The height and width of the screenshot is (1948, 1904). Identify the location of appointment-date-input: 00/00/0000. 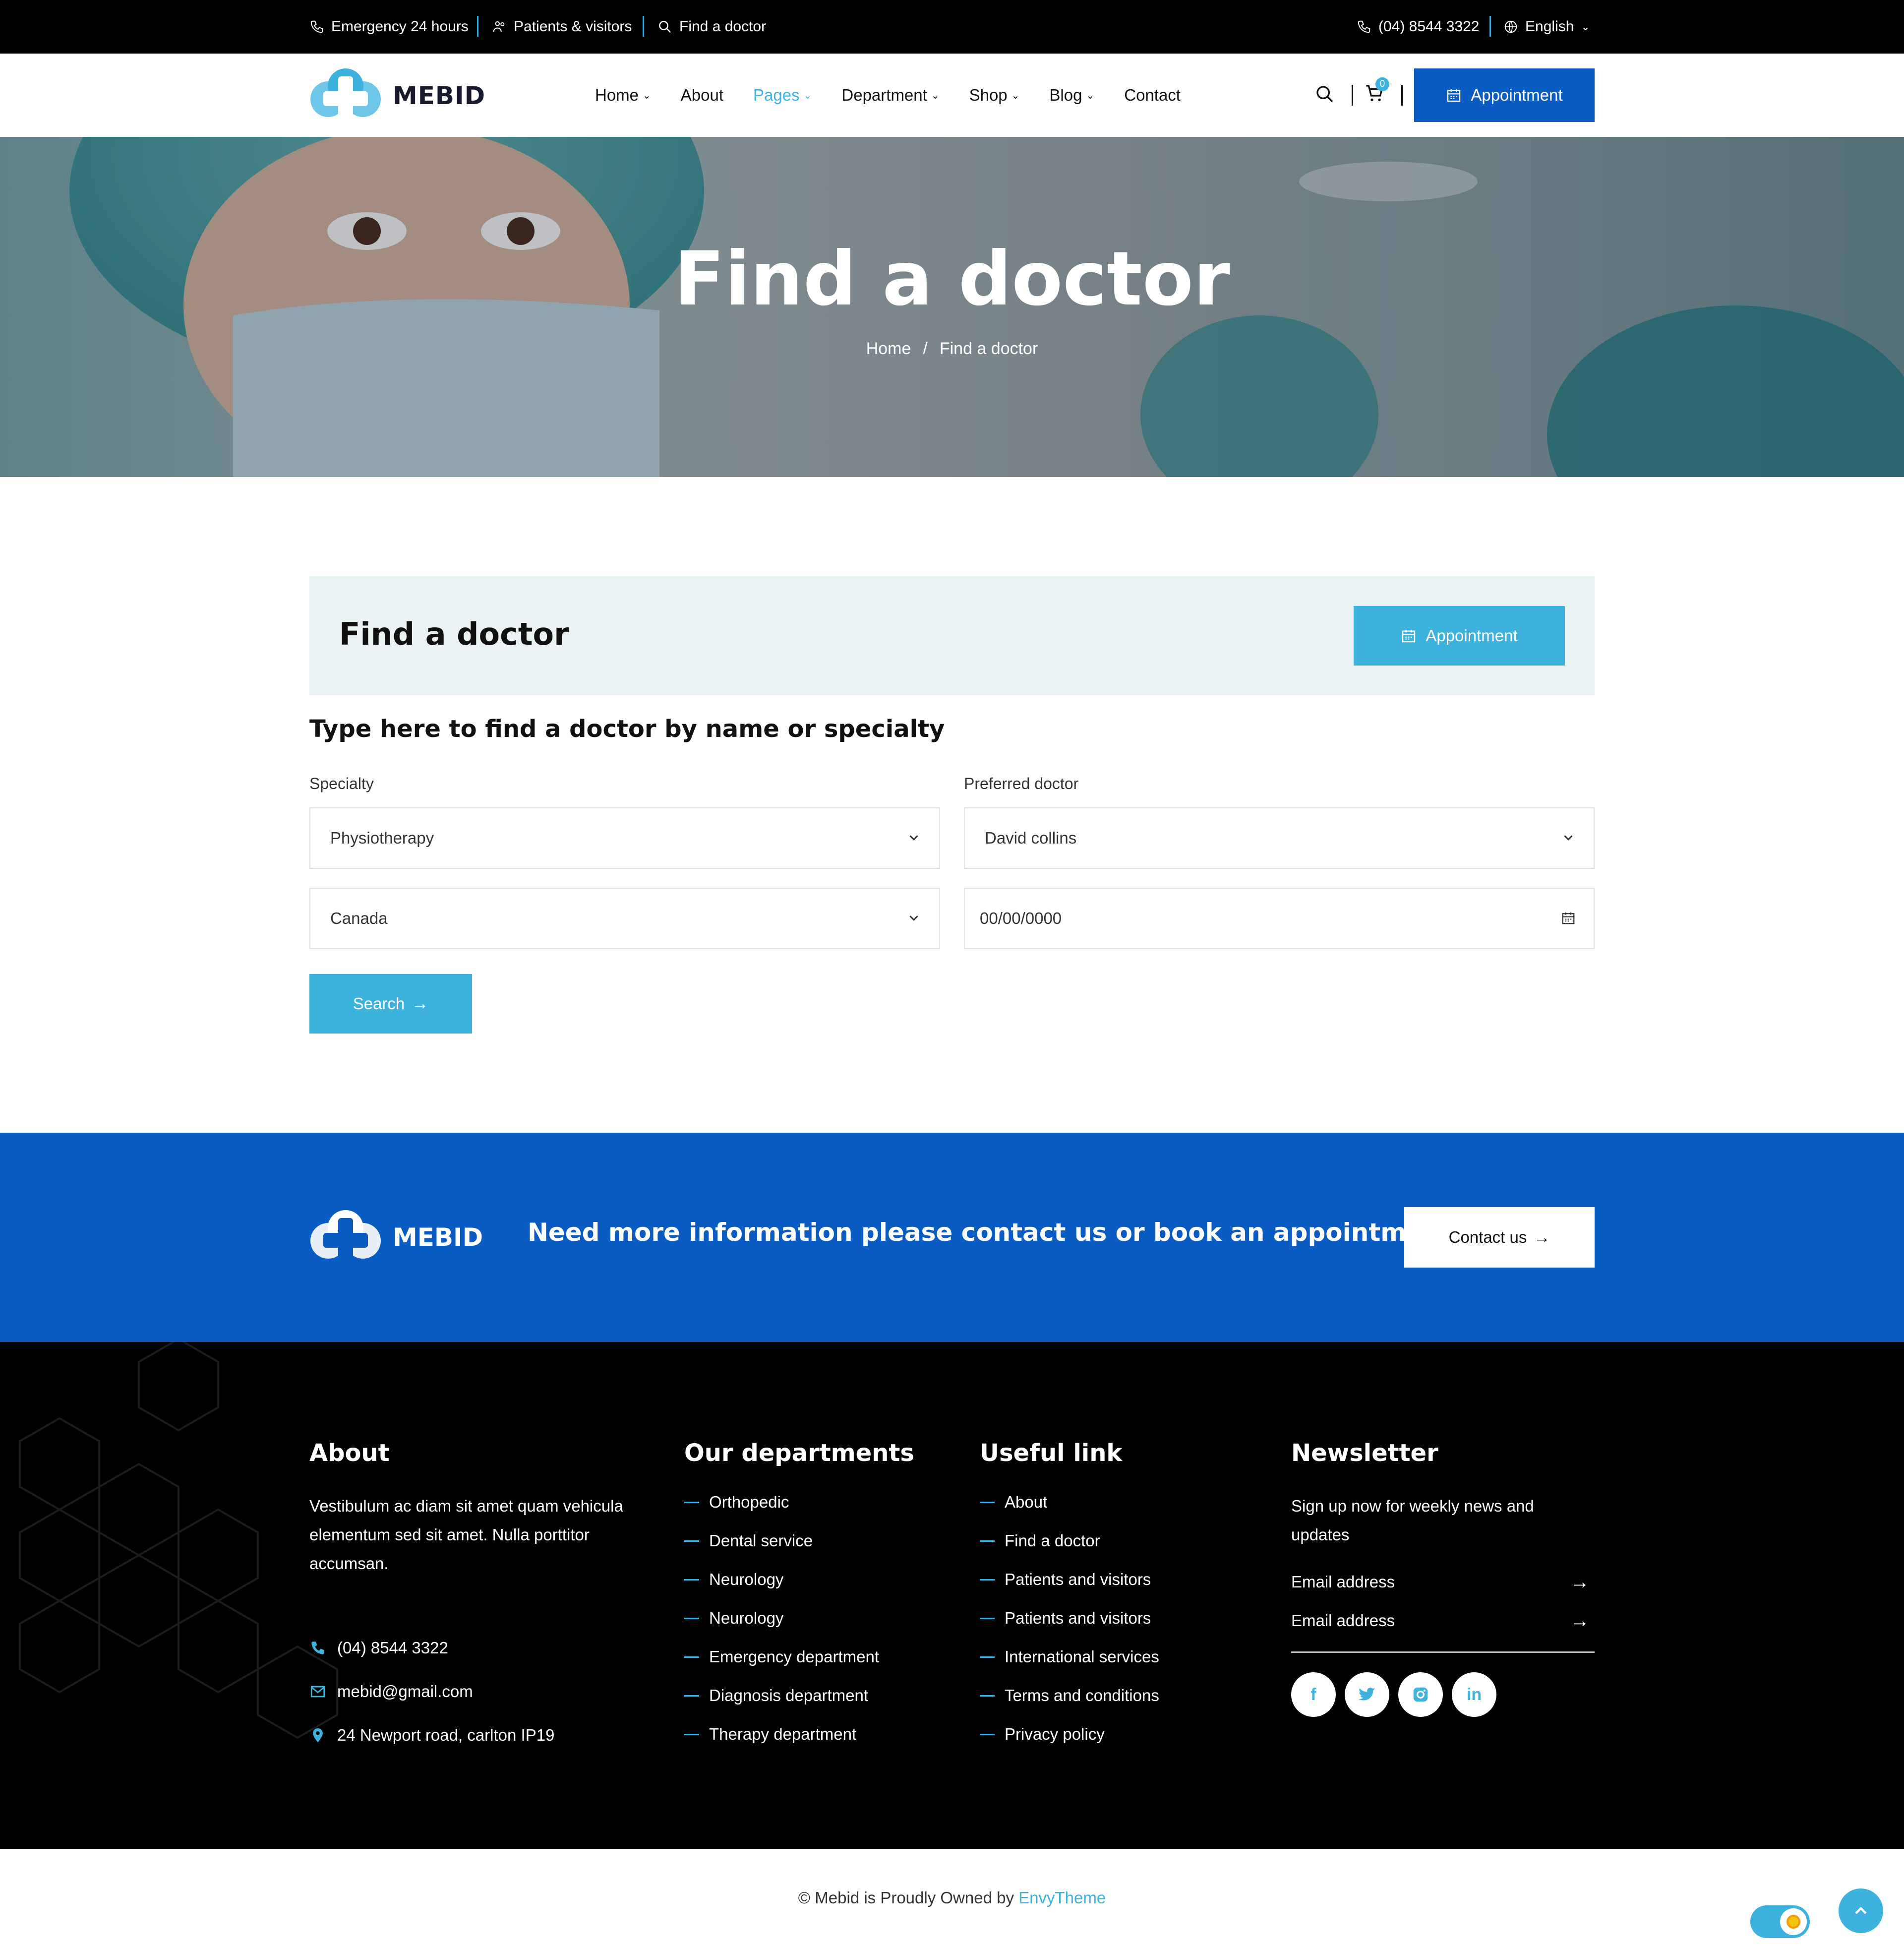
(1279, 918).